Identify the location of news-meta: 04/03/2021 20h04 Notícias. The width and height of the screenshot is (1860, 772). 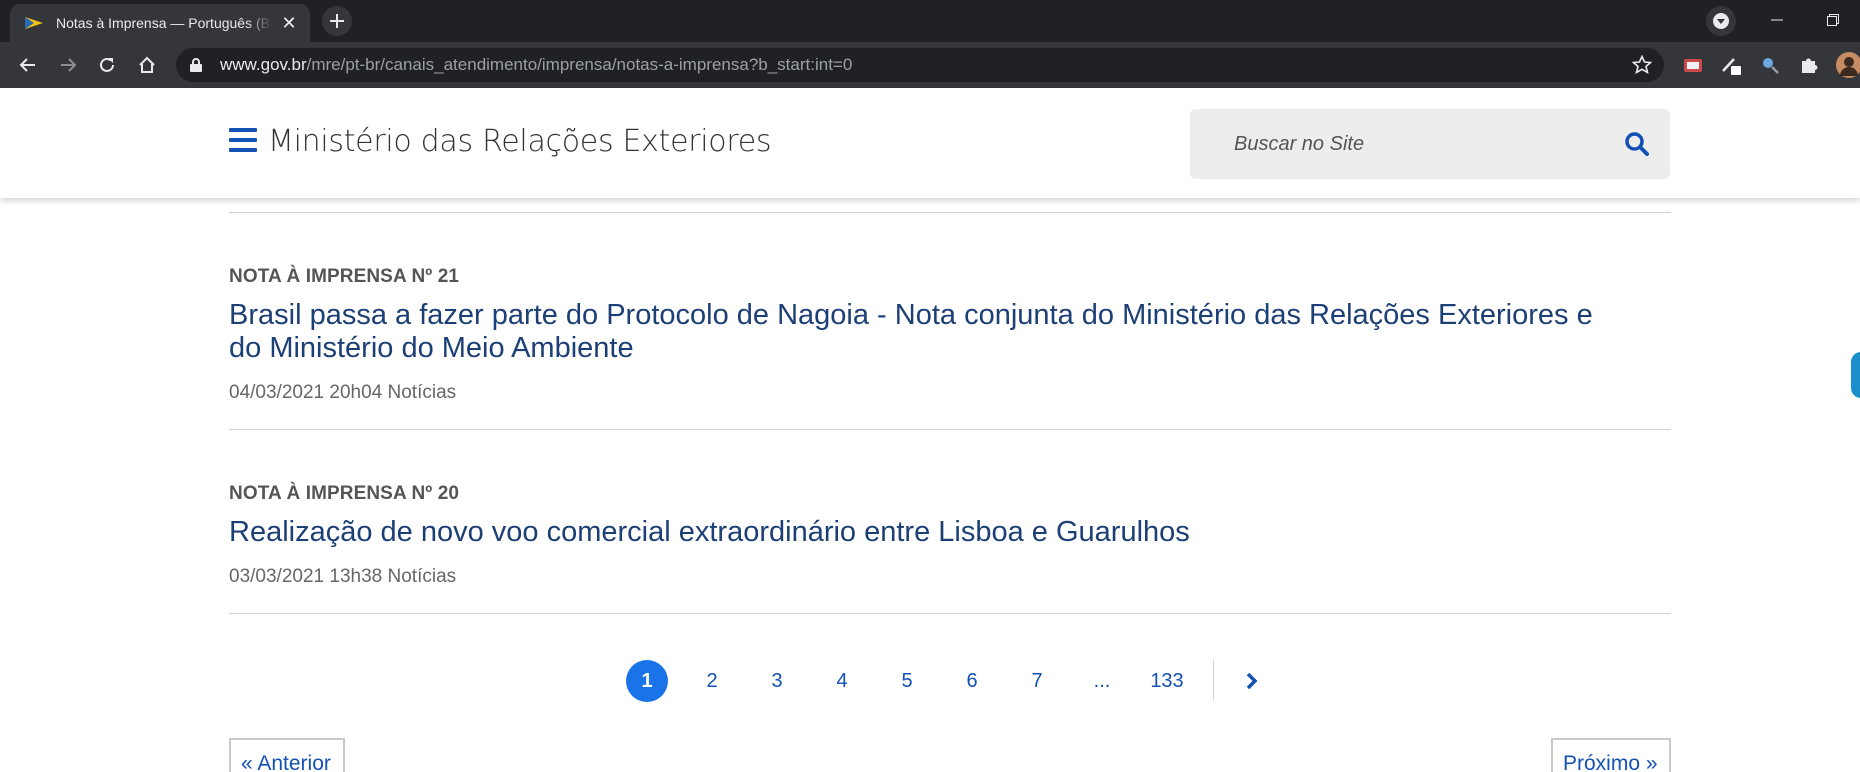
(342, 393).